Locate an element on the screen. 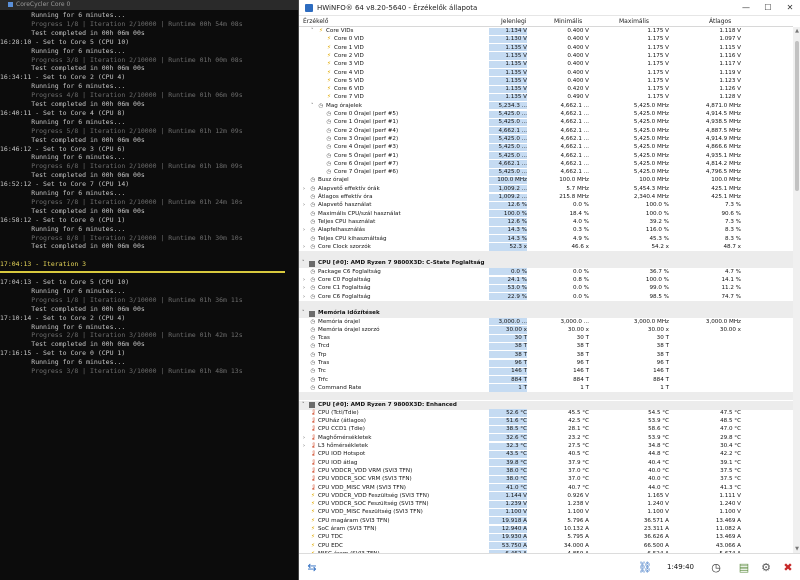  col-min: Minimális is located at coordinates (568, 21).